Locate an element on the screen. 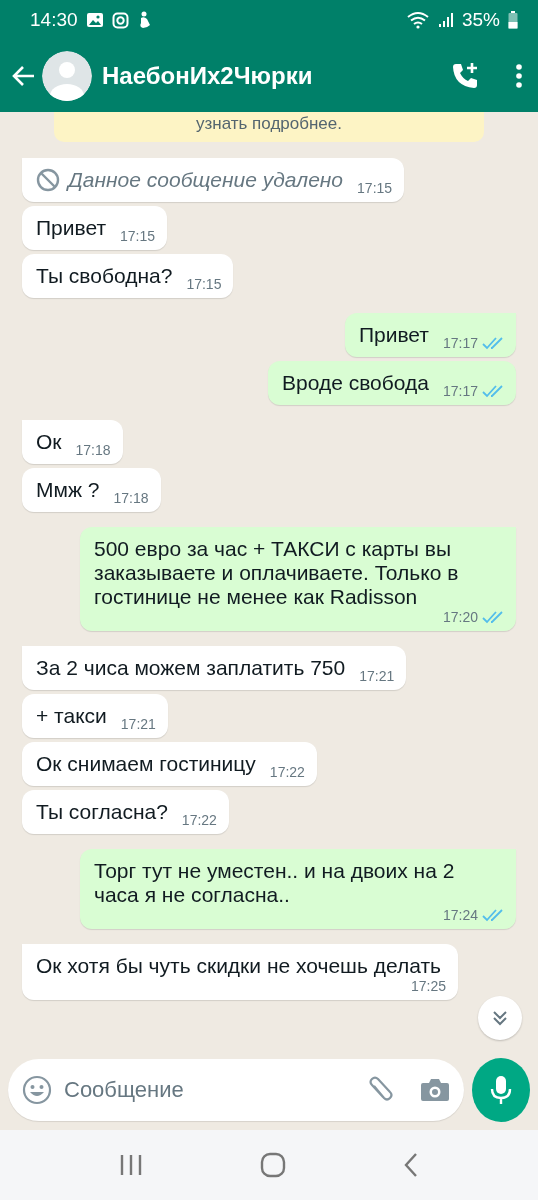 This screenshot has width=538, height=1200. message-time: 17:25 is located at coordinates (428, 986).